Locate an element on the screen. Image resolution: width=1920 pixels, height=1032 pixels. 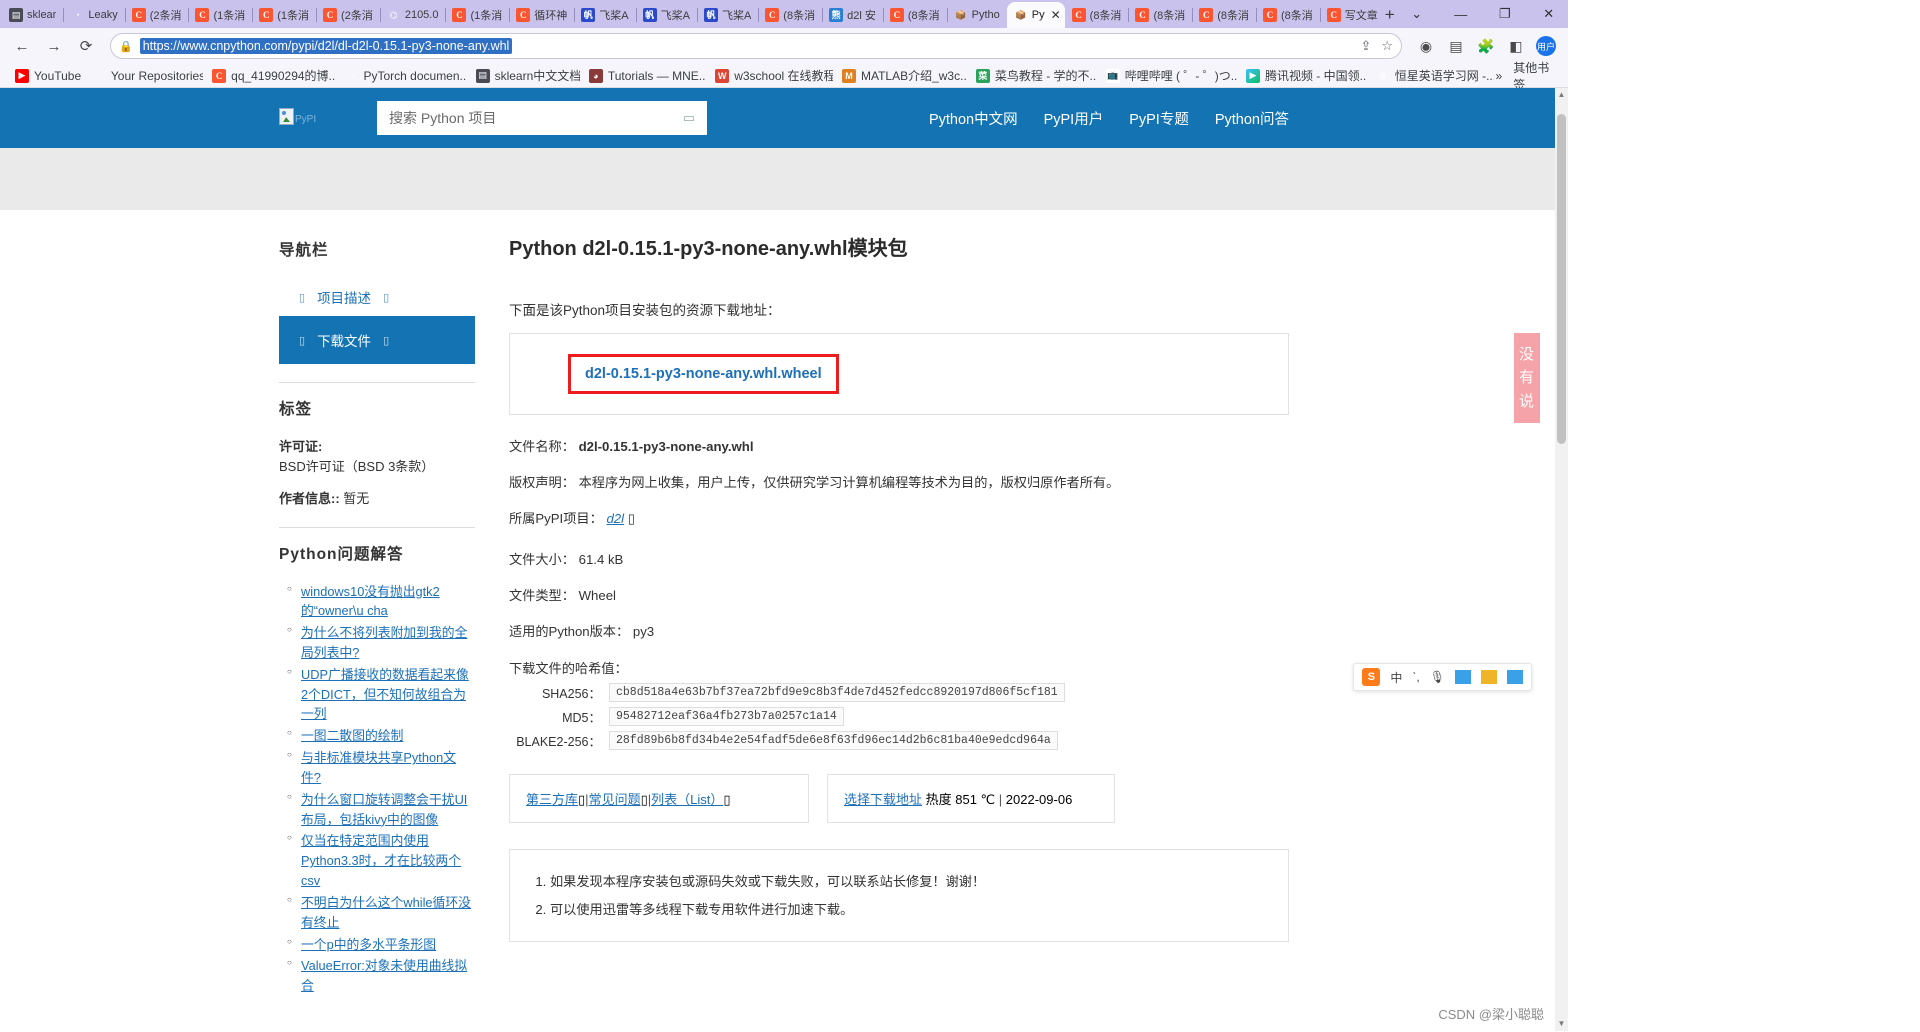
divider is located at coordinates (377, 527).